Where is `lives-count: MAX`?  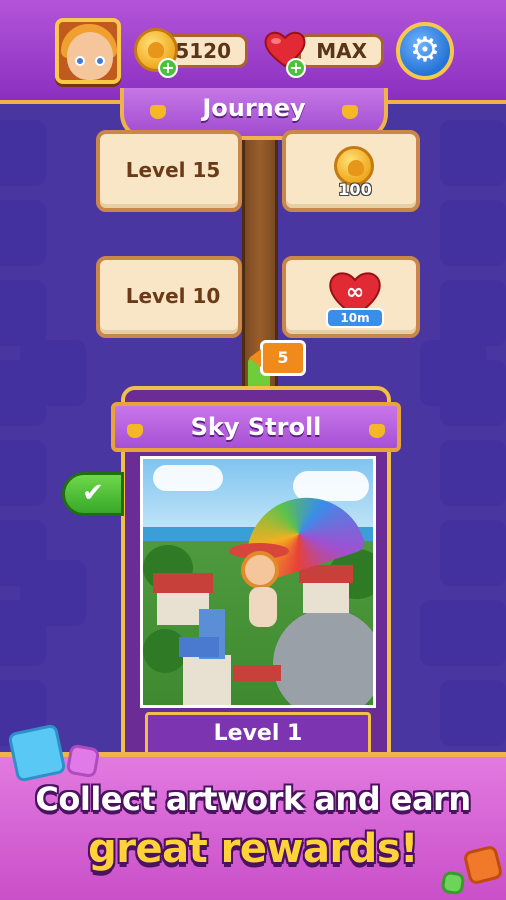
lives-count: MAX is located at coordinates (341, 51).